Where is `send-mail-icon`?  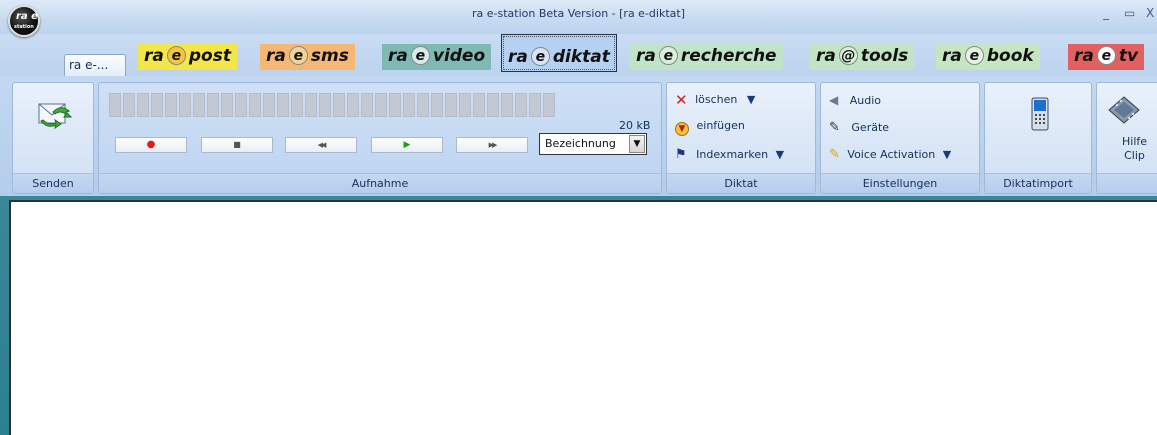 send-mail-icon is located at coordinates (54, 115).